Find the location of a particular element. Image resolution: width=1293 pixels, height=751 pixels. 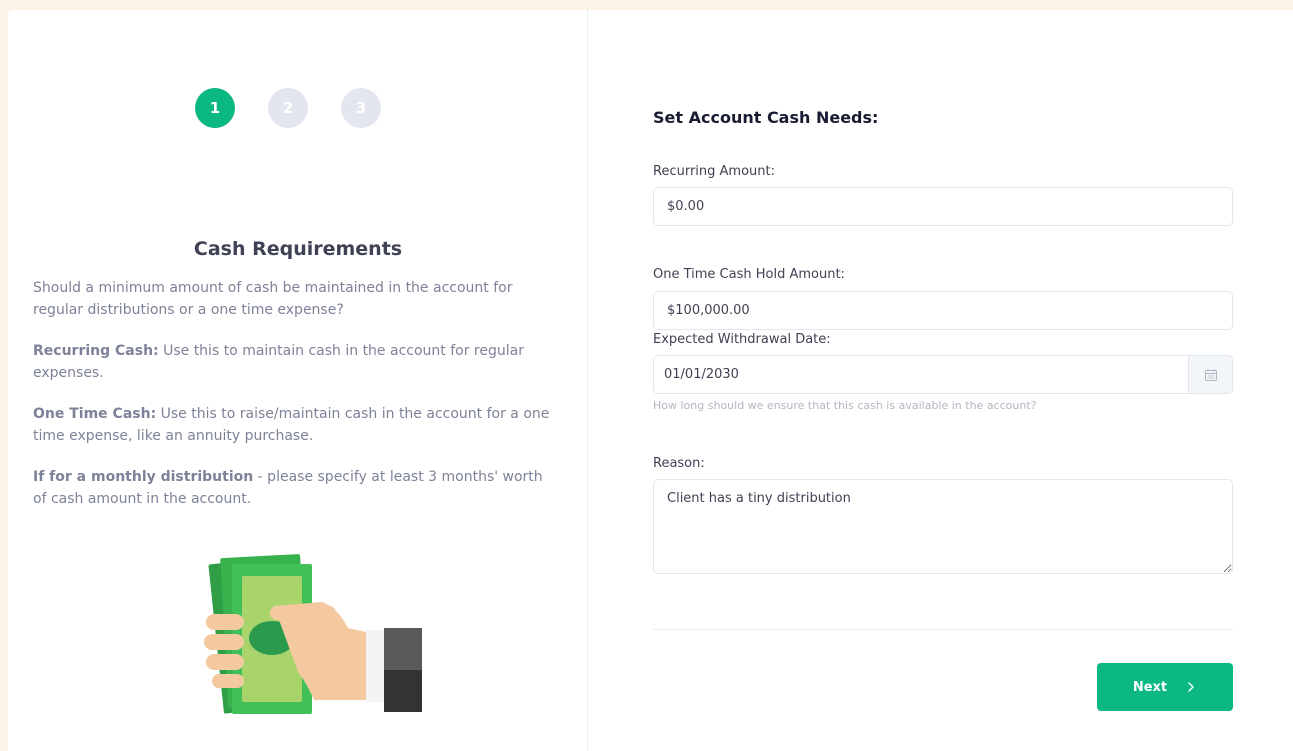

recurring-amount-label: Recurring Amount: is located at coordinates (714, 171).